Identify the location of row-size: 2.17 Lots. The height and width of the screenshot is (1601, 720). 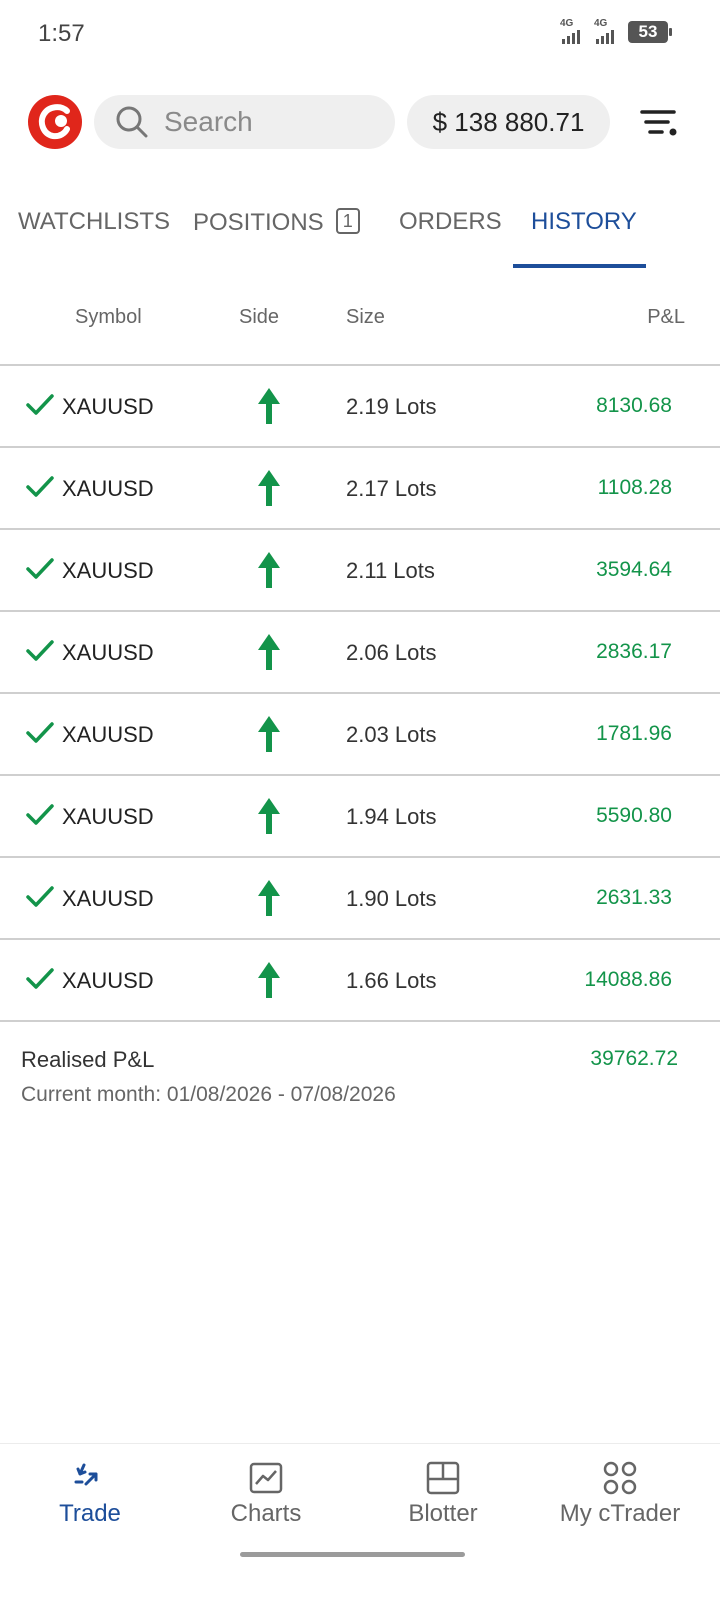
(391, 488).